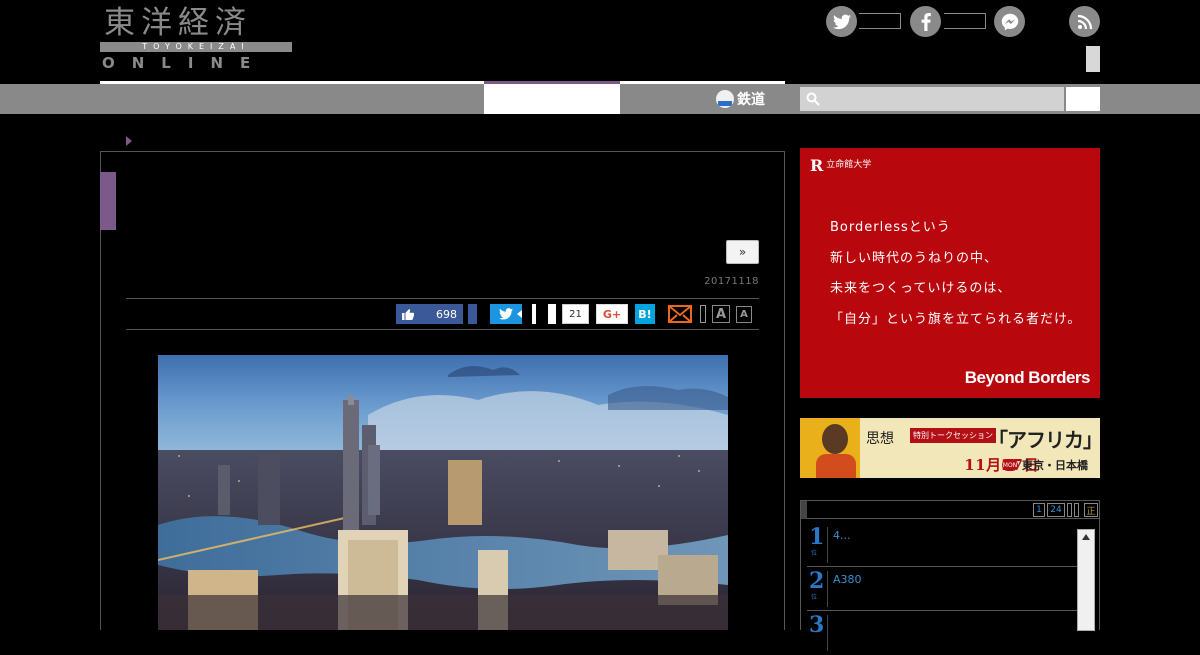 This screenshot has width=1200, height=655. What do you see at coordinates (956, 319) in the screenshot?
I see `ad-line-4: 「自分」という旗を立てられる者だけ。` at bounding box center [956, 319].